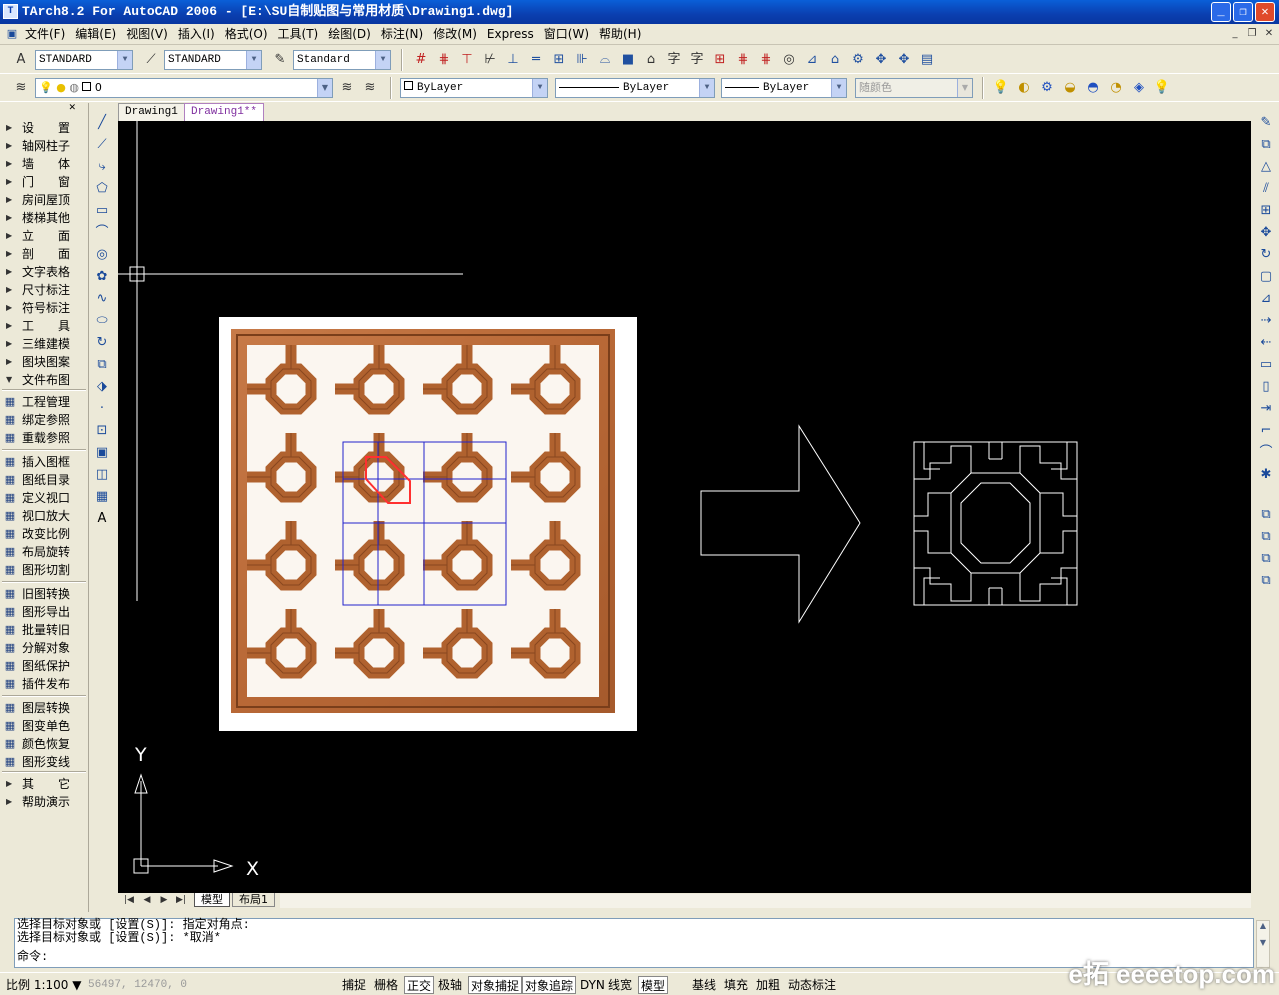  I want to click on settings-icon: ⚙, so click(858, 60).